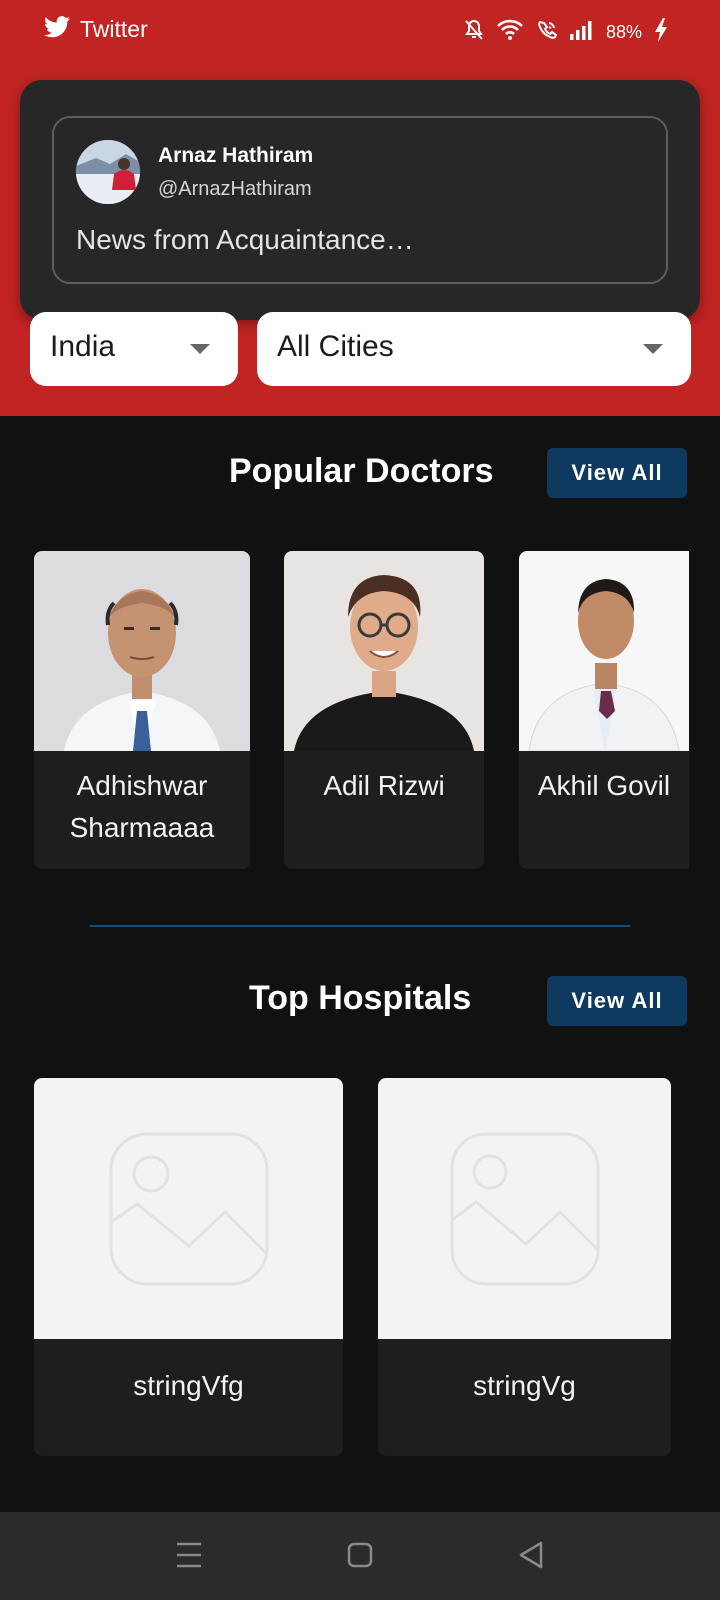 This screenshot has height=1600, width=720. What do you see at coordinates (617, 1001) in the screenshot?
I see `hospitals-view-all-button: View All` at bounding box center [617, 1001].